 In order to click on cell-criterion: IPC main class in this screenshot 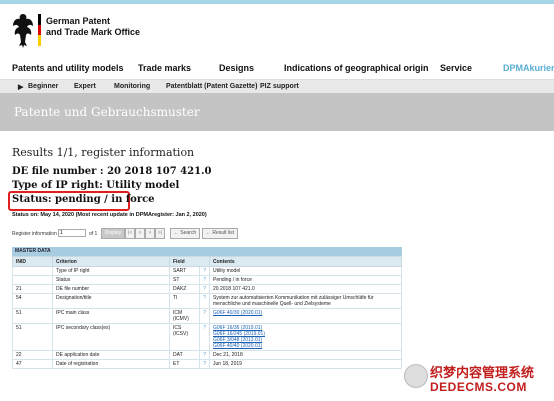, I will do `click(111, 316)`.